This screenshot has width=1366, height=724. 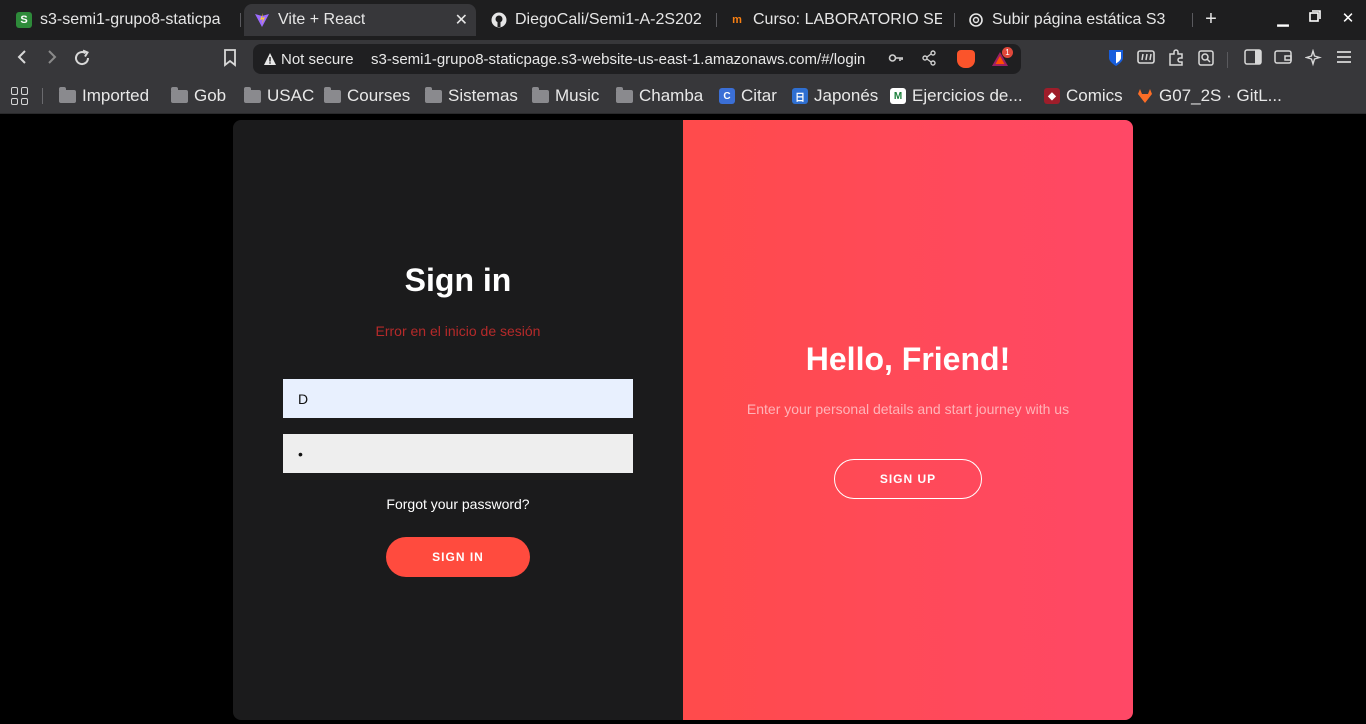 What do you see at coordinates (608, 19) in the screenshot?
I see `tab-title: DiegoCali/Semi1-A-2S202` at bounding box center [608, 19].